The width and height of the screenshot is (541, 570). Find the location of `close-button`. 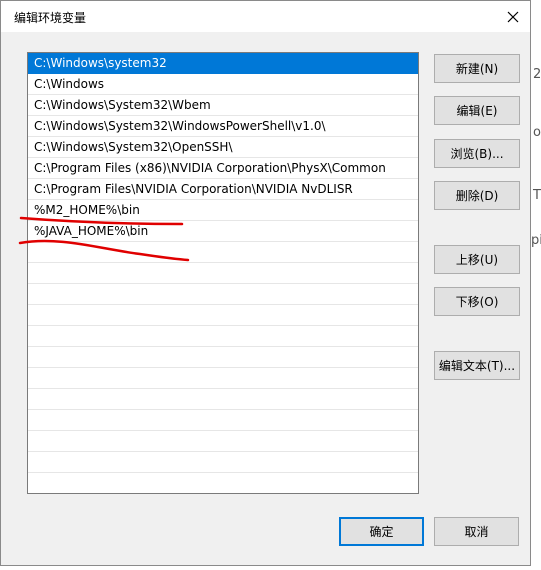

close-button is located at coordinates (513, 17).